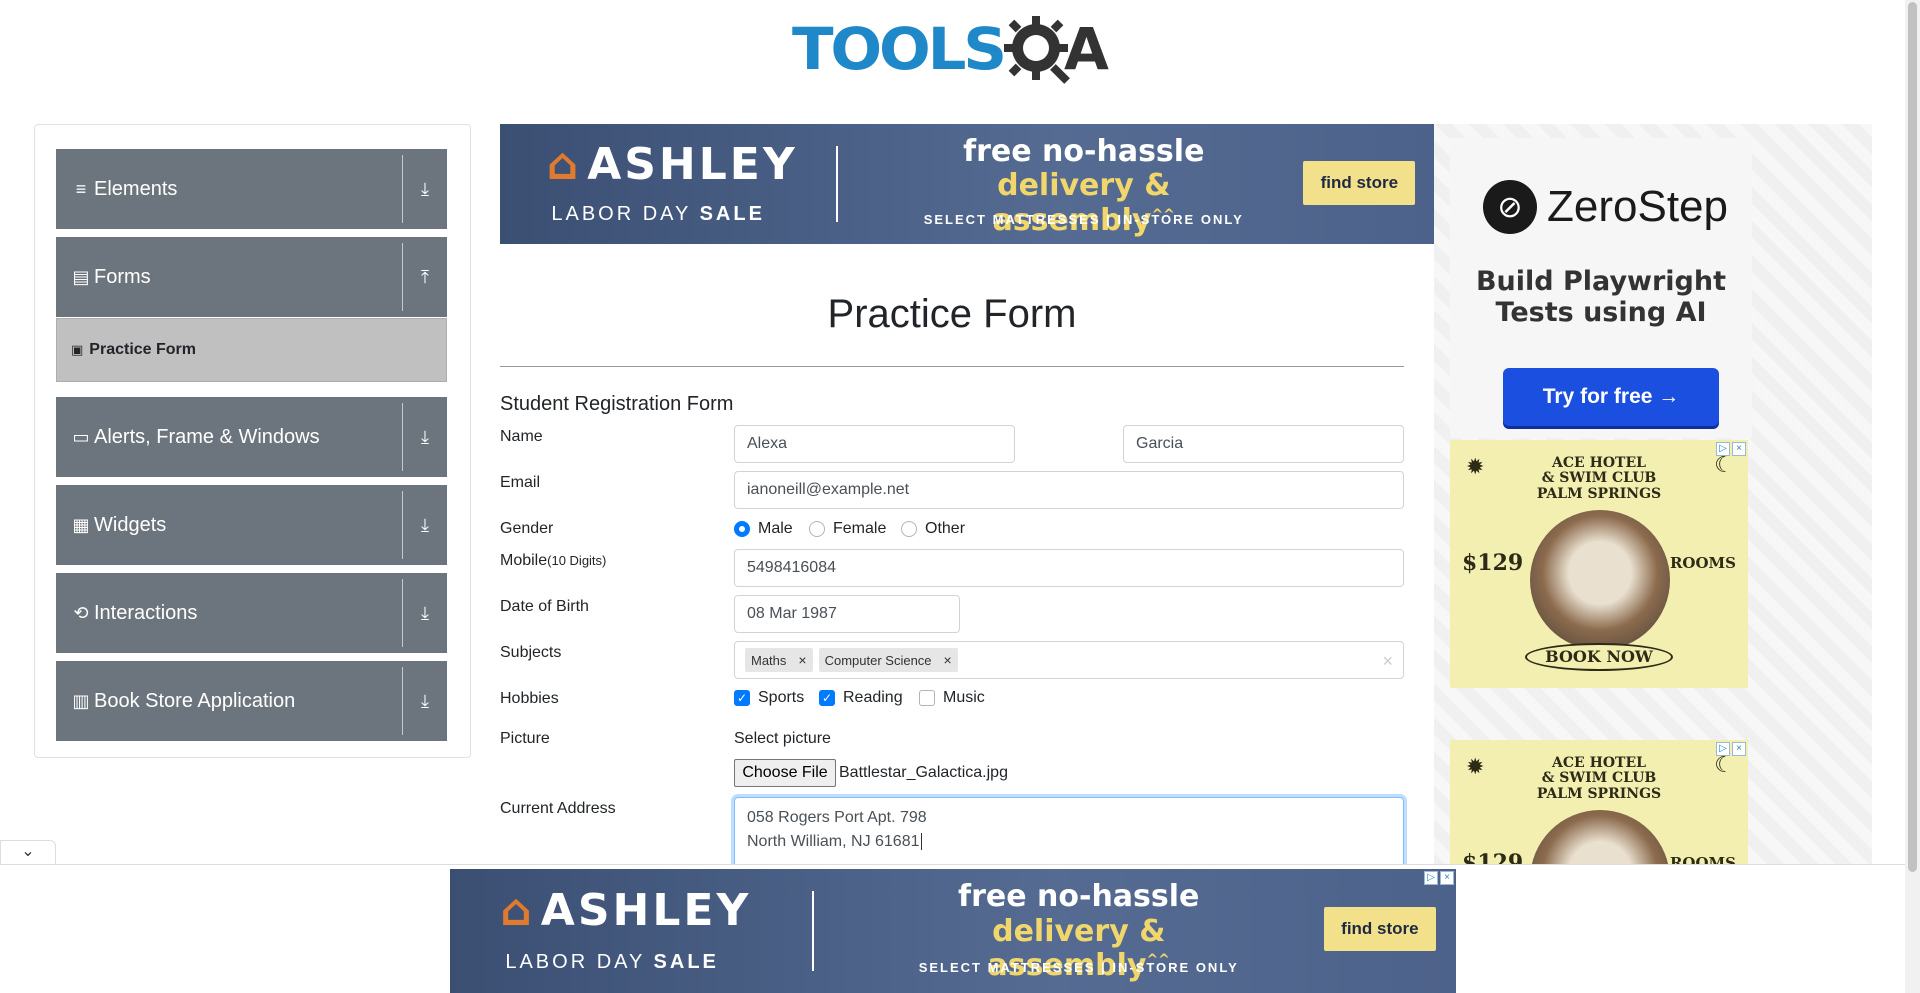 This screenshot has height=993, width=1920. Describe the element at coordinates (1069, 568) in the screenshot. I see `mobile-input: 5498416084` at that location.